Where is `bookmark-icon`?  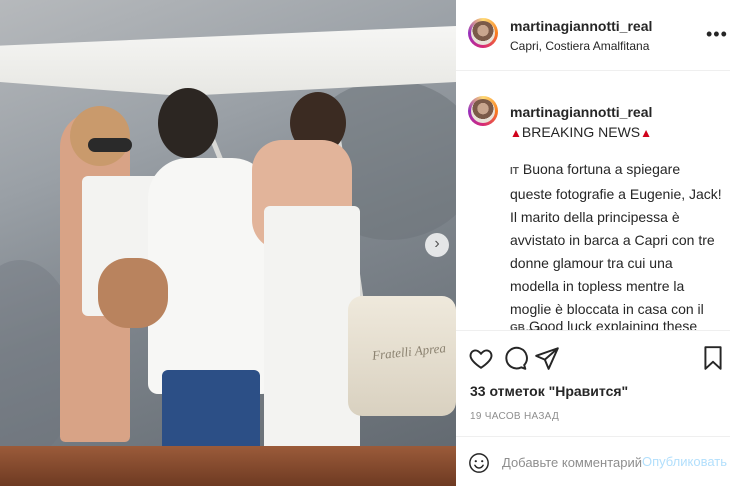 bookmark-icon is located at coordinates (713, 358).